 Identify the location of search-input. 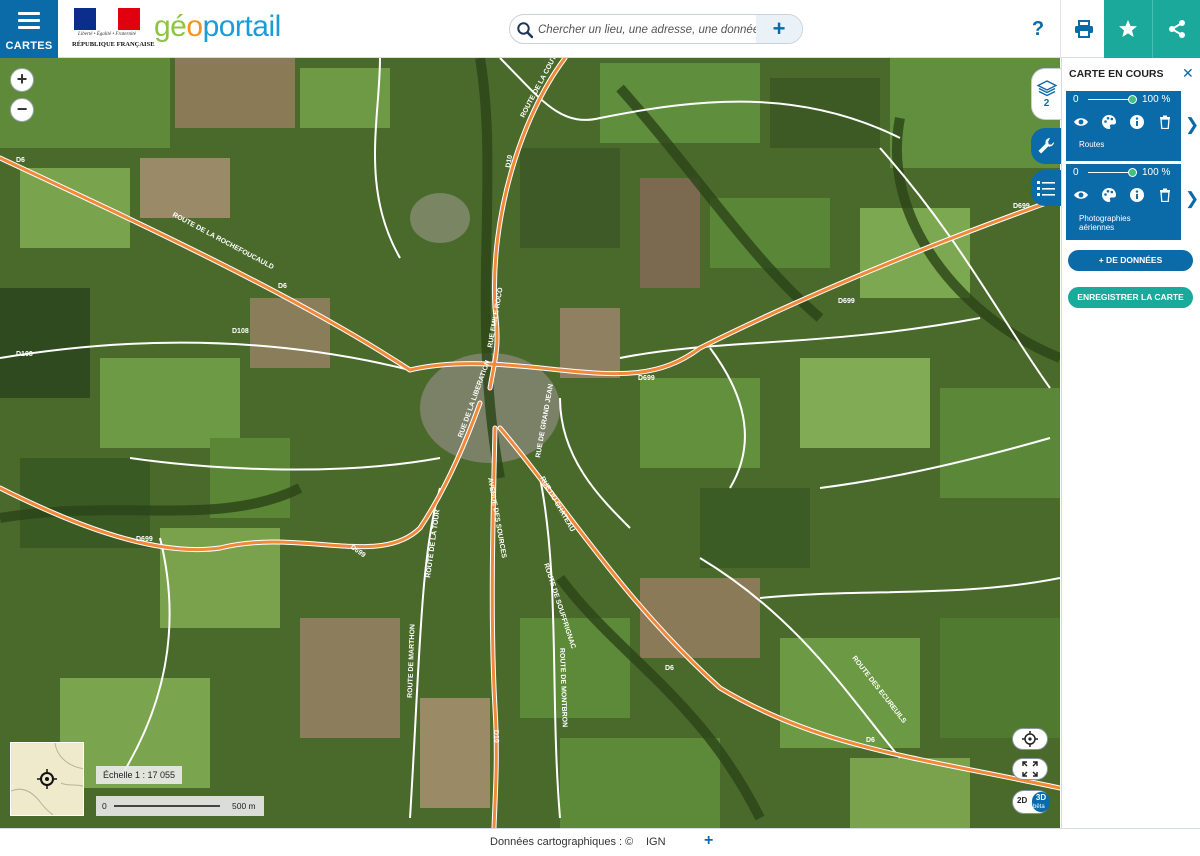
(647, 30).